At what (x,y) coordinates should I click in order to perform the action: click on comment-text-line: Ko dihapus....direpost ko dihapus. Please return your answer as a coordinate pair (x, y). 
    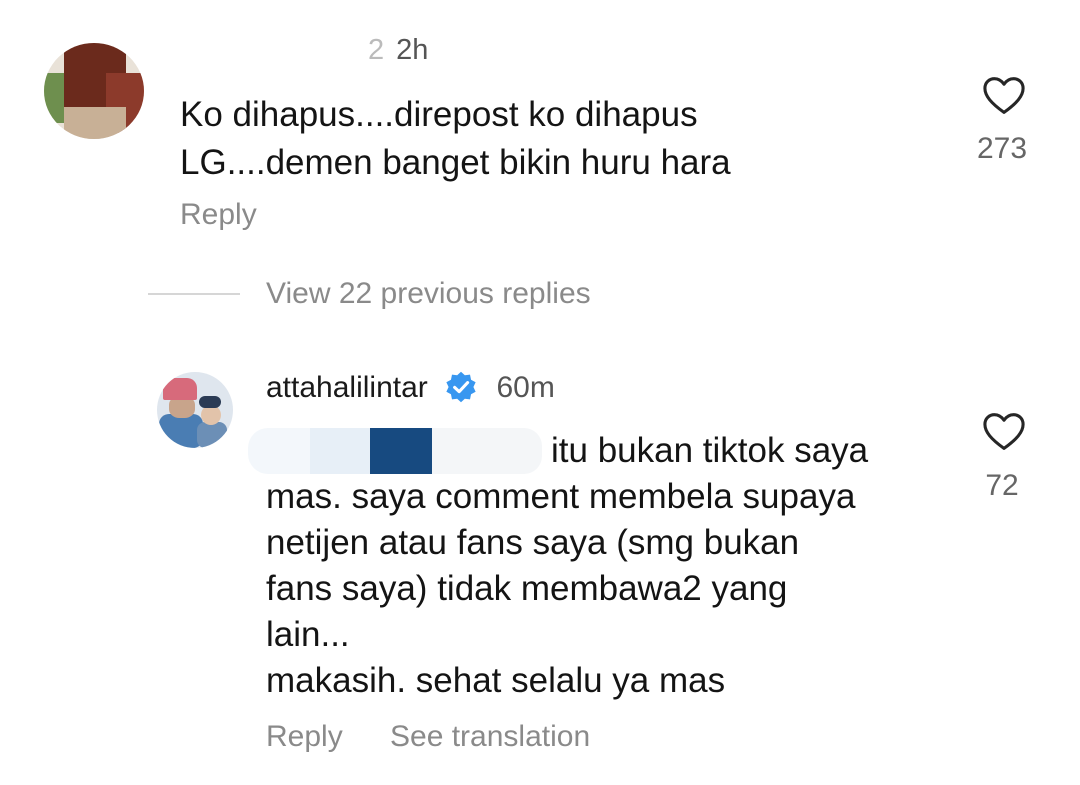
    Looking at the image, I should click on (439, 114).